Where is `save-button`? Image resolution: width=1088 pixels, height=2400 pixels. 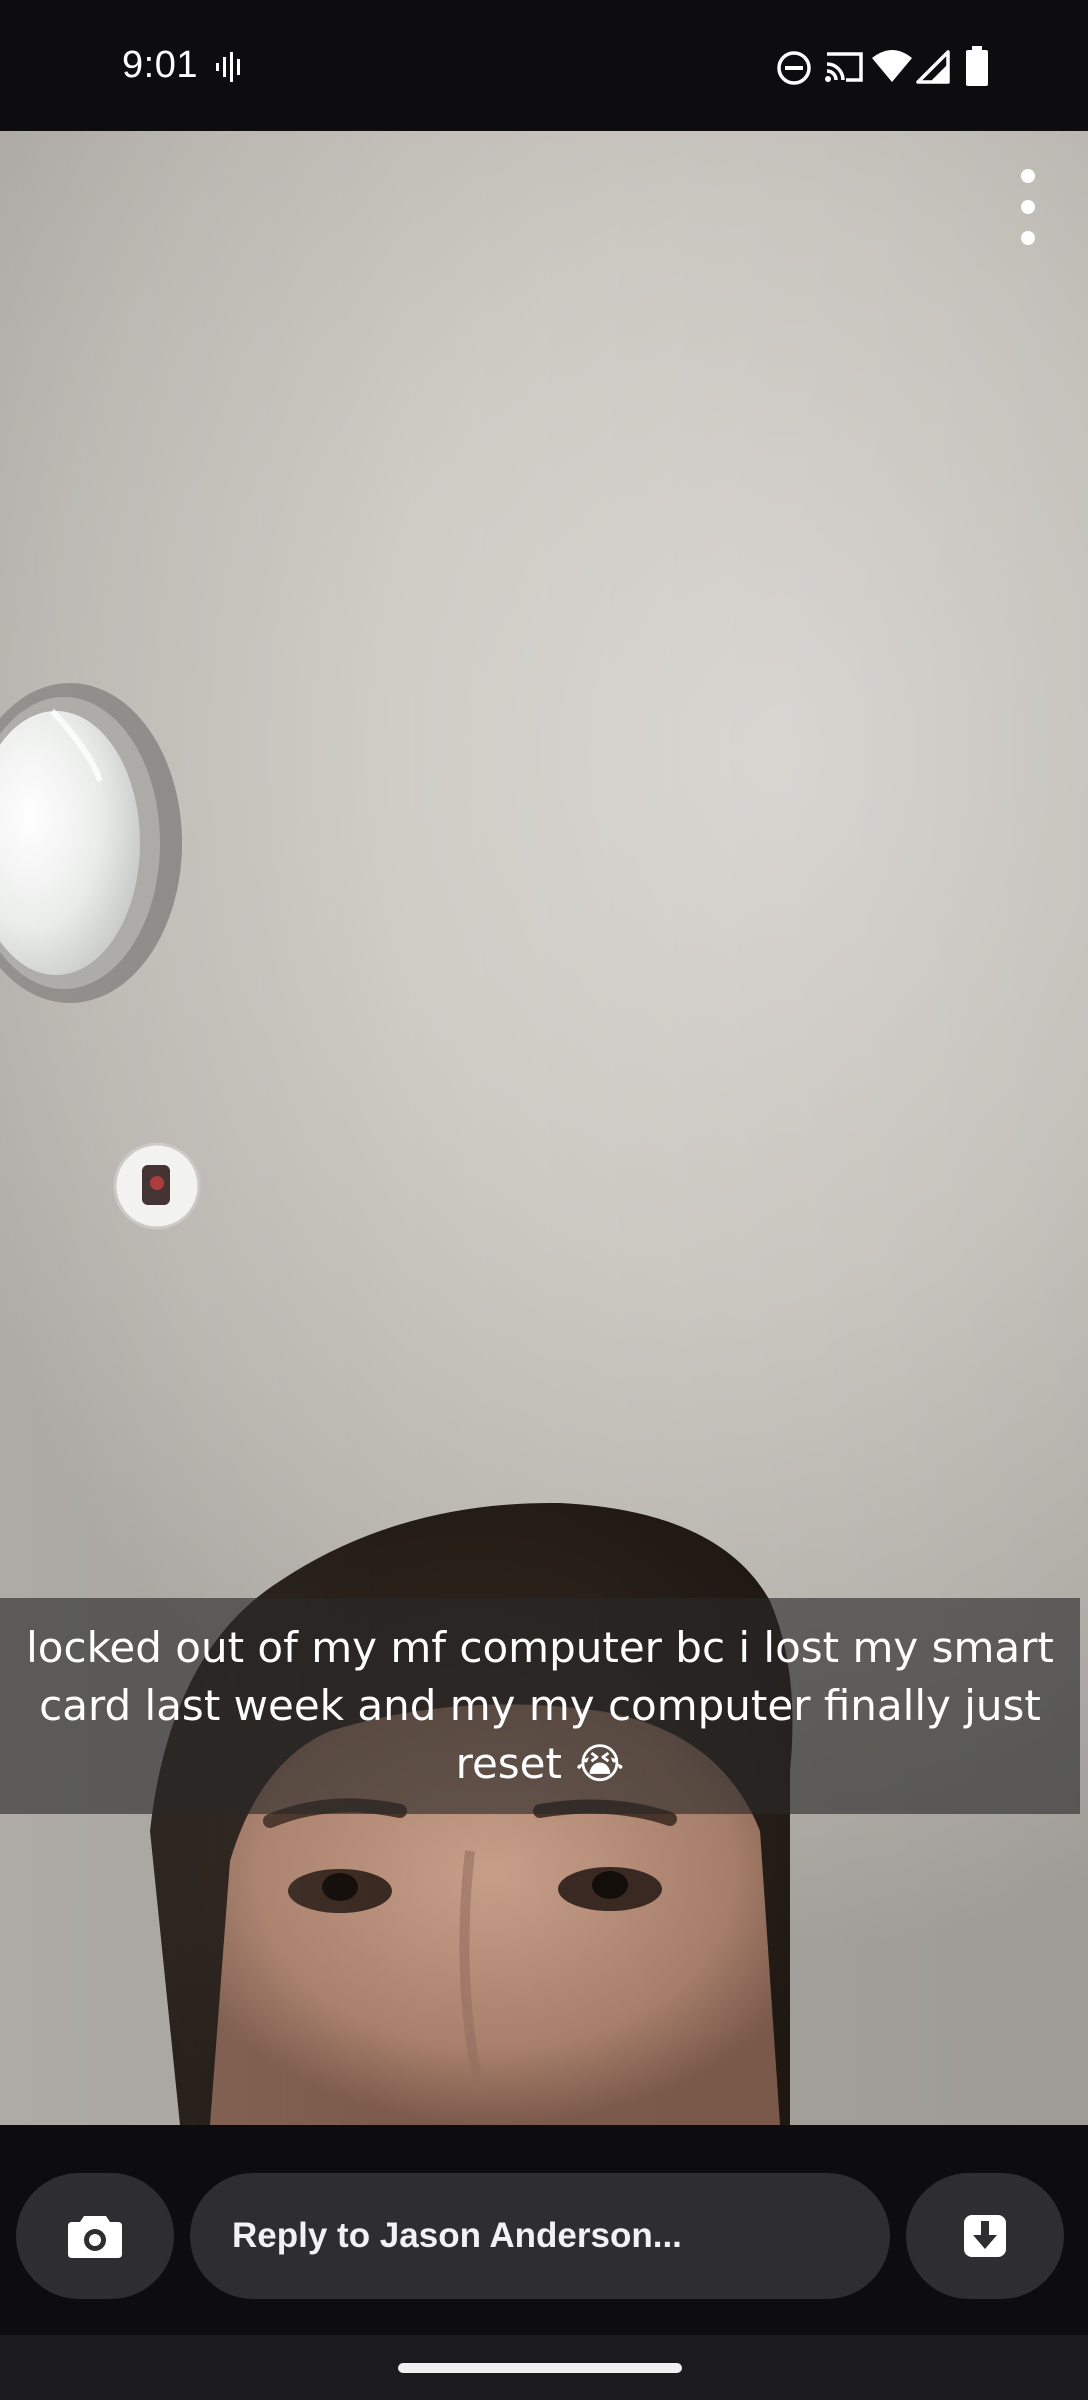
save-button is located at coordinates (985, 2236).